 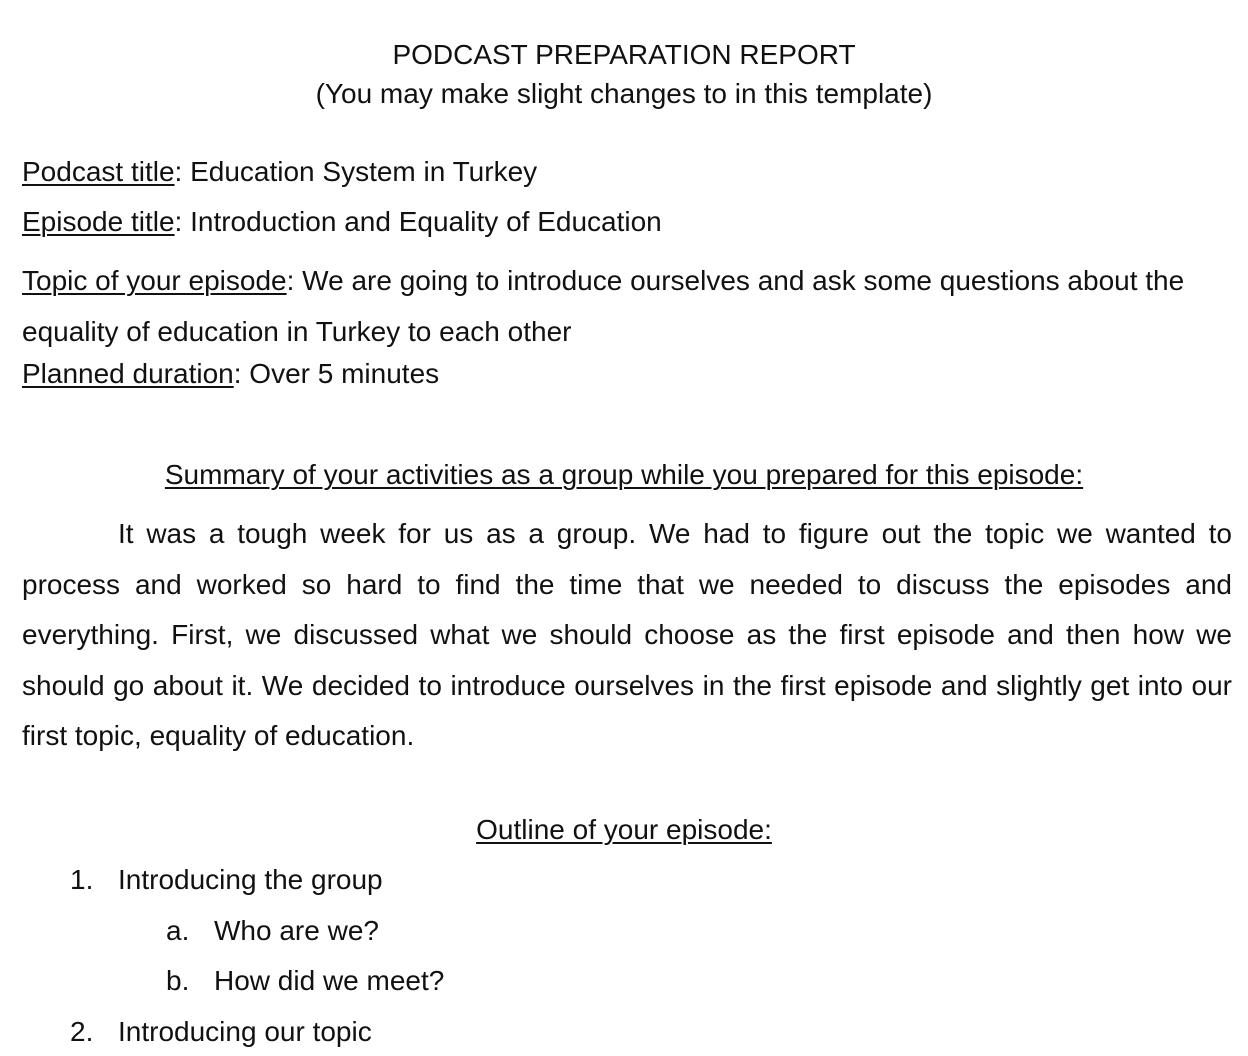 What do you see at coordinates (178, 980) in the screenshot?
I see `list-marker: b.` at bounding box center [178, 980].